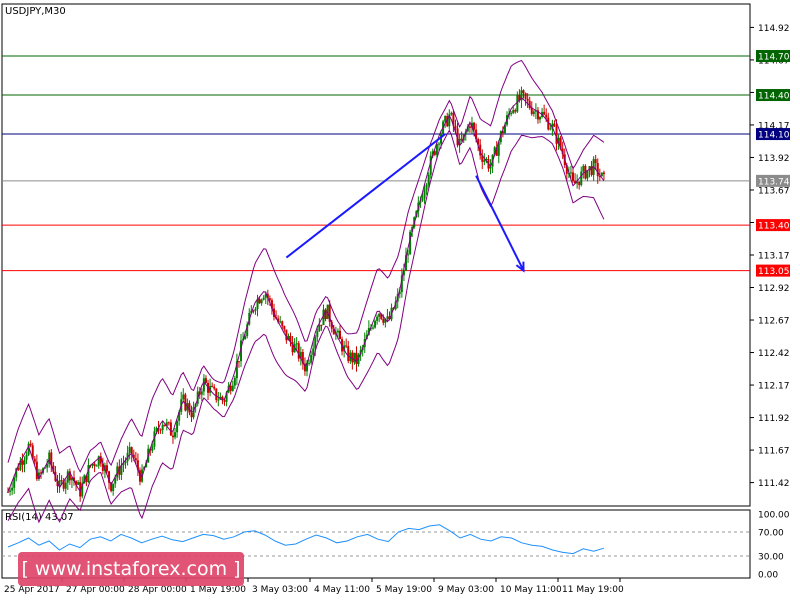  What do you see at coordinates (157, 590) in the screenshot?
I see `x-tick-label-2: 28 Apr 00:00` at bounding box center [157, 590].